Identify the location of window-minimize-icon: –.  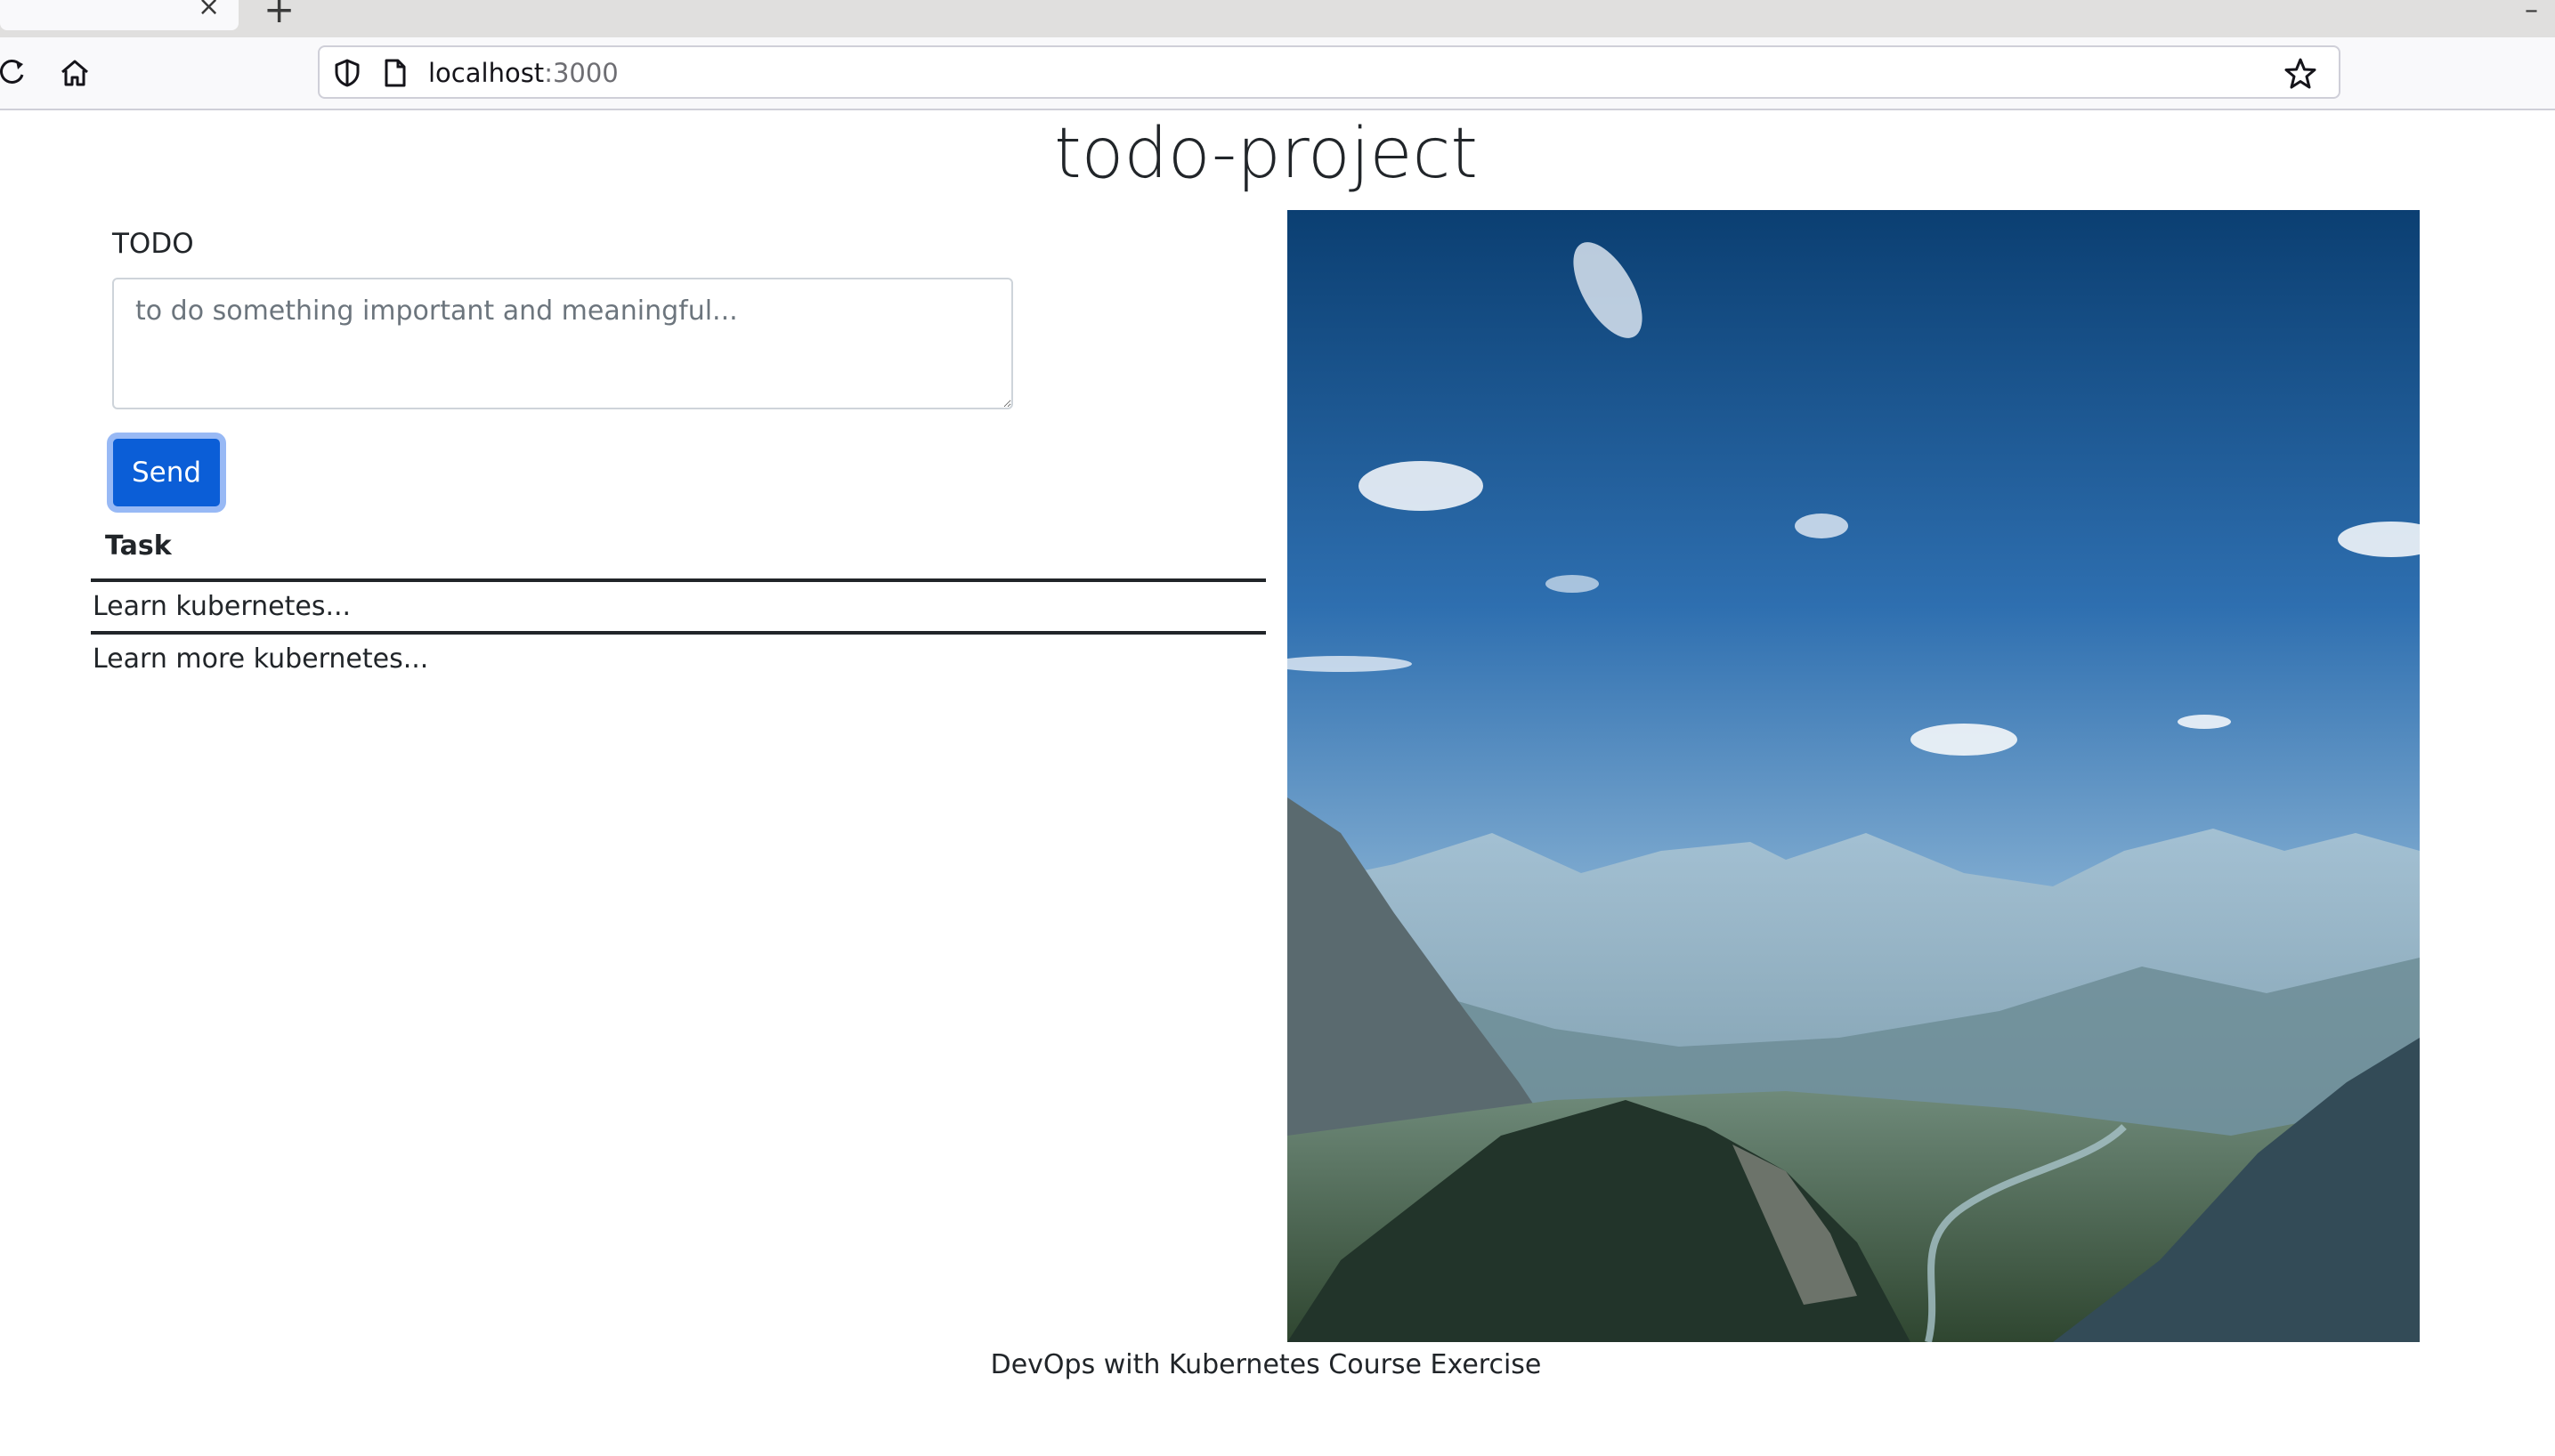
(2532, 13).